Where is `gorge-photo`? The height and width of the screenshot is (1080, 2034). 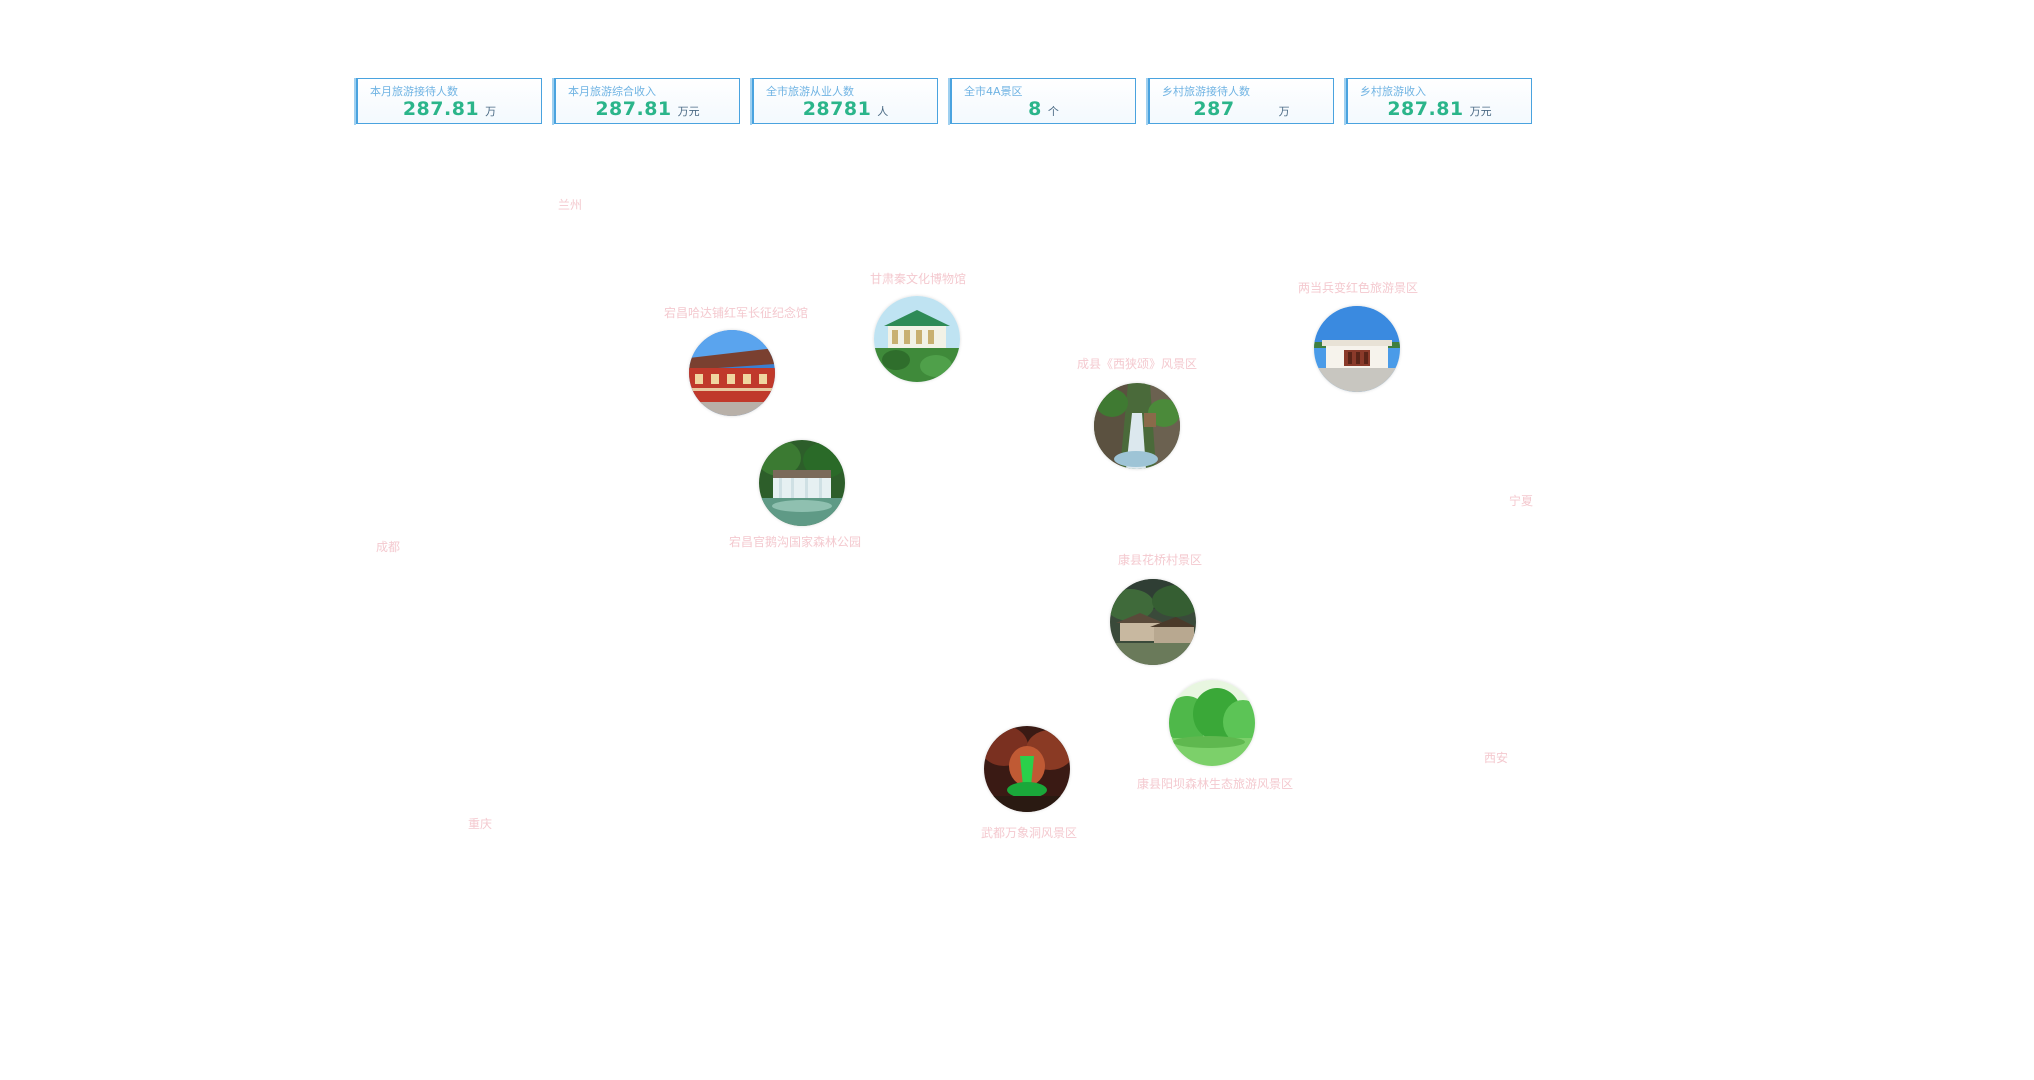
gorge-photo is located at coordinates (1137, 426).